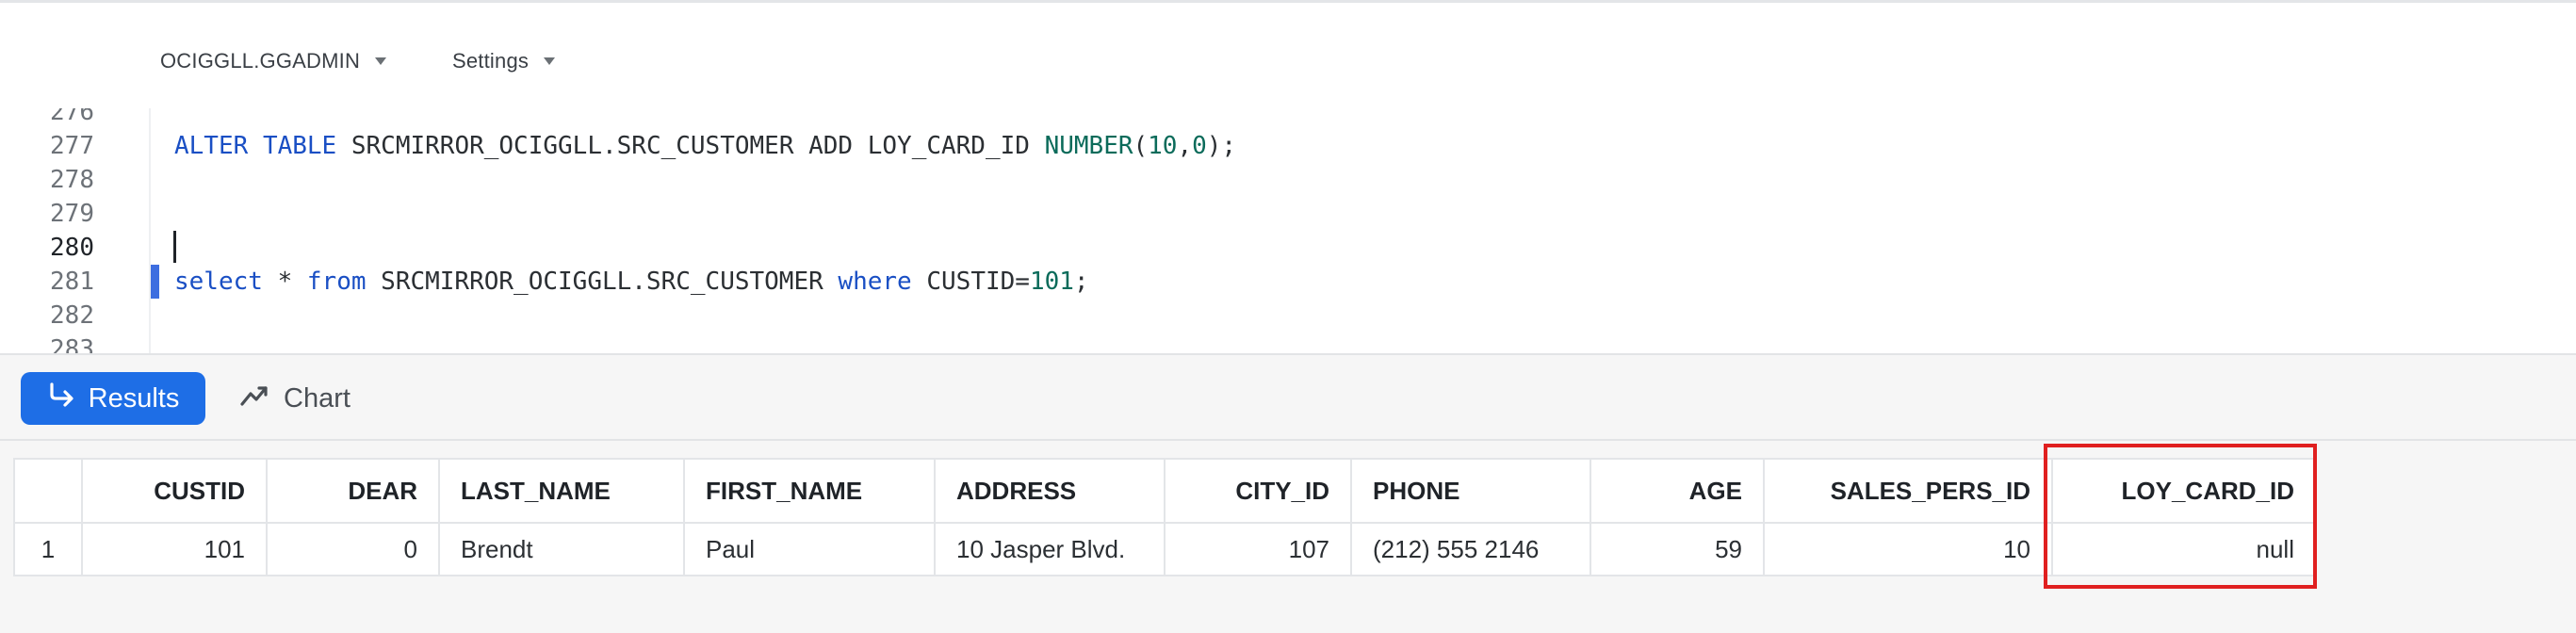 This screenshot has height=633, width=2576. What do you see at coordinates (174, 491) in the screenshot?
I see `column-header-custid: CUSTID` at bounding box center [174, 491].